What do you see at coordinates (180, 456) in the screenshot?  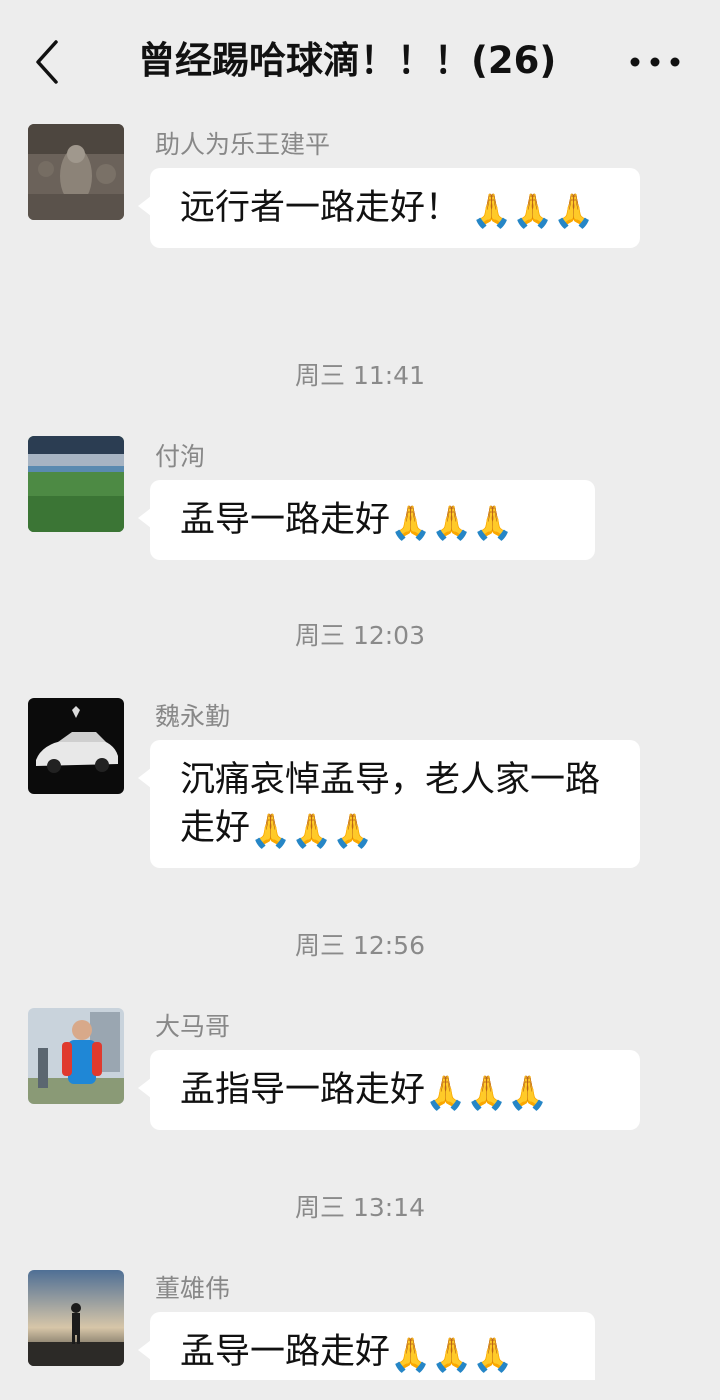 I see `sender-name: 付洵` at bounding box center [180, 456].